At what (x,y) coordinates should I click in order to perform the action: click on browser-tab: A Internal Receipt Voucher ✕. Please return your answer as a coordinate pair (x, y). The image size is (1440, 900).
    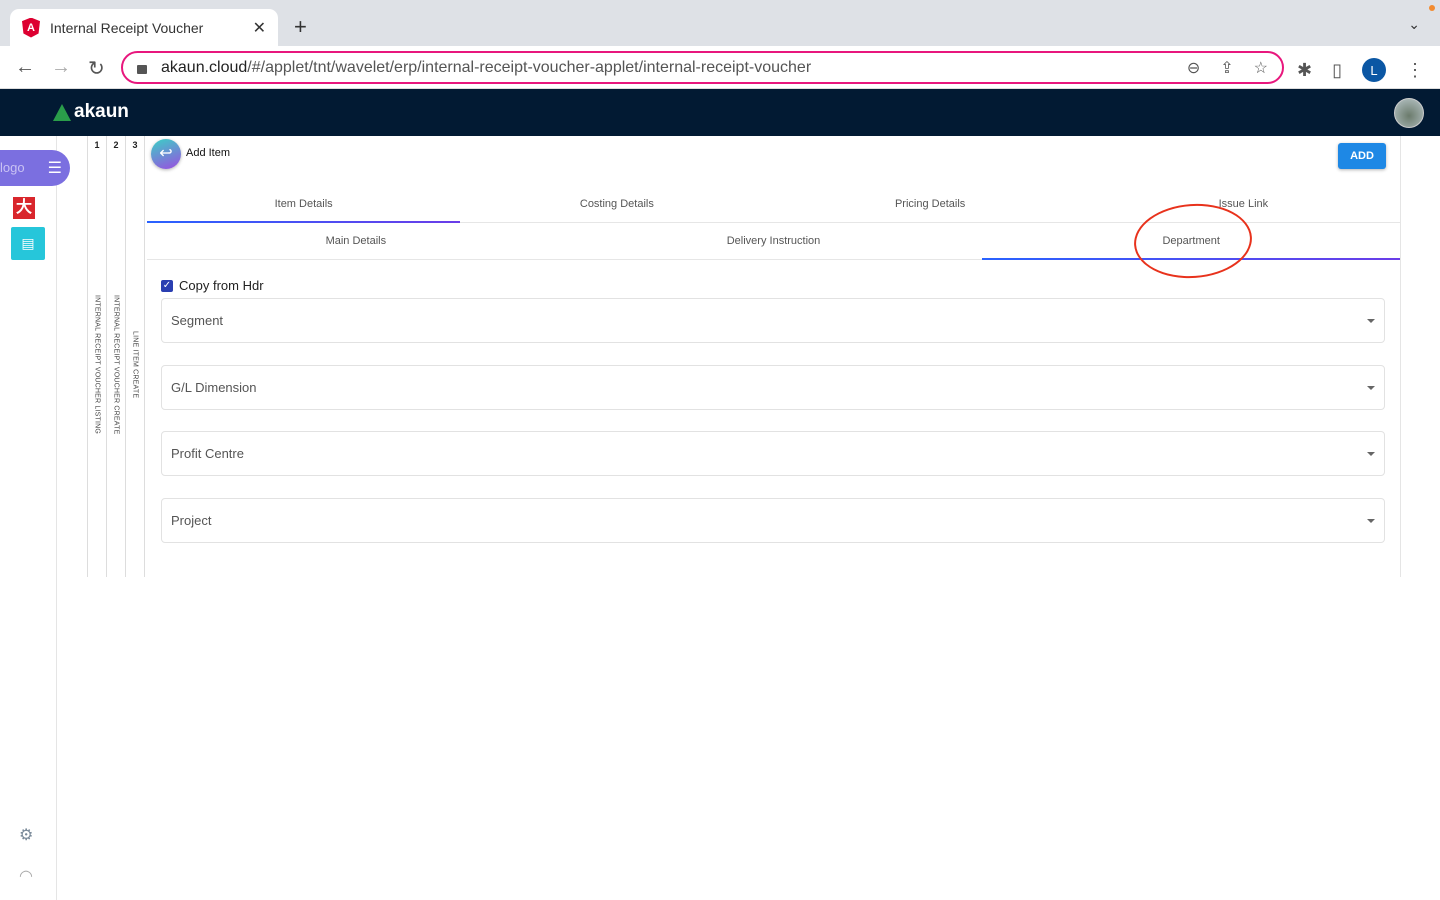
    Looking at the image, I should click on (144, 27).